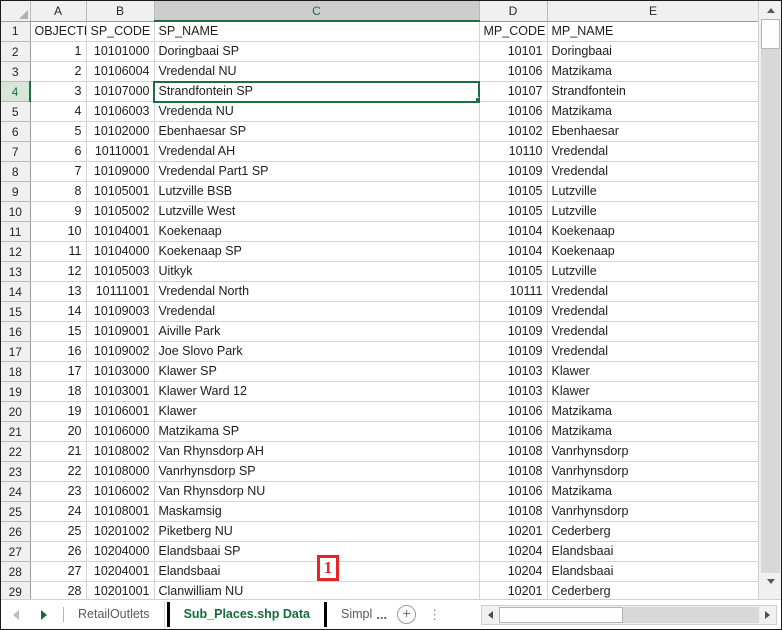 This screenshot has height=630, width=782. Describe the element at coordinates (653, 411) in the screenshot. I see `cell-e20: Matzikama` at that location.